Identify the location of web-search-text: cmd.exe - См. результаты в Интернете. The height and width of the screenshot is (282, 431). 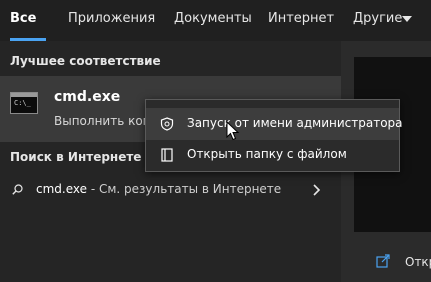
(158, 189).